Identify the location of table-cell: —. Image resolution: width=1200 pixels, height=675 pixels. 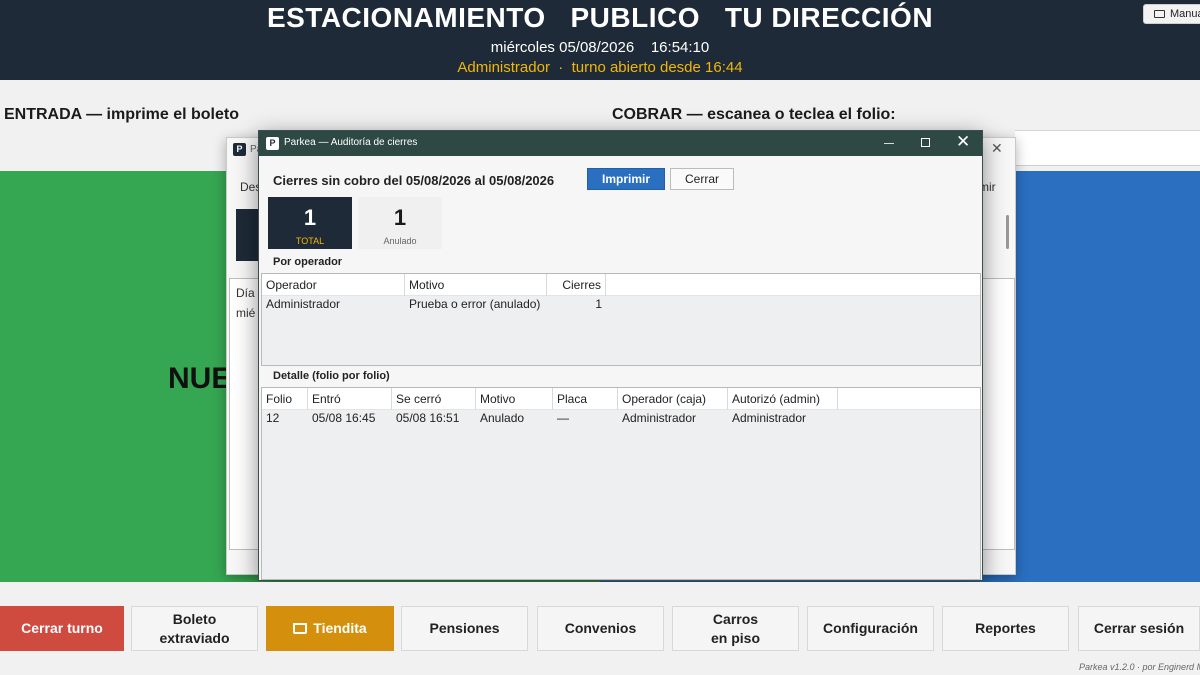
(563, 418).